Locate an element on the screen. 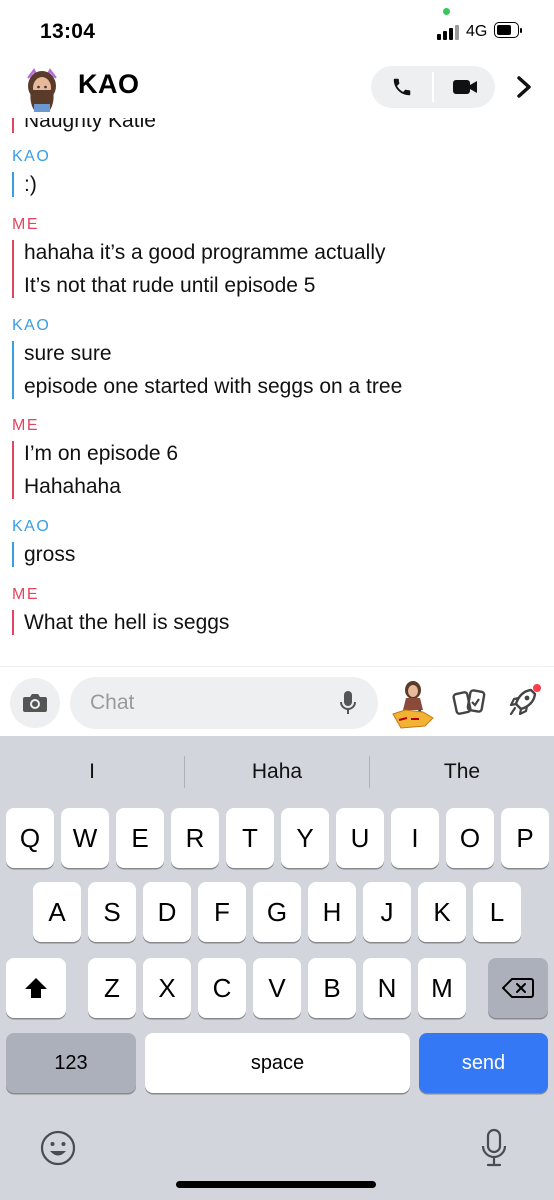 Image resolution: width=554 pixels, height=1200 pixels. message-line: Hahahaha is located at coordinates (72, 486).